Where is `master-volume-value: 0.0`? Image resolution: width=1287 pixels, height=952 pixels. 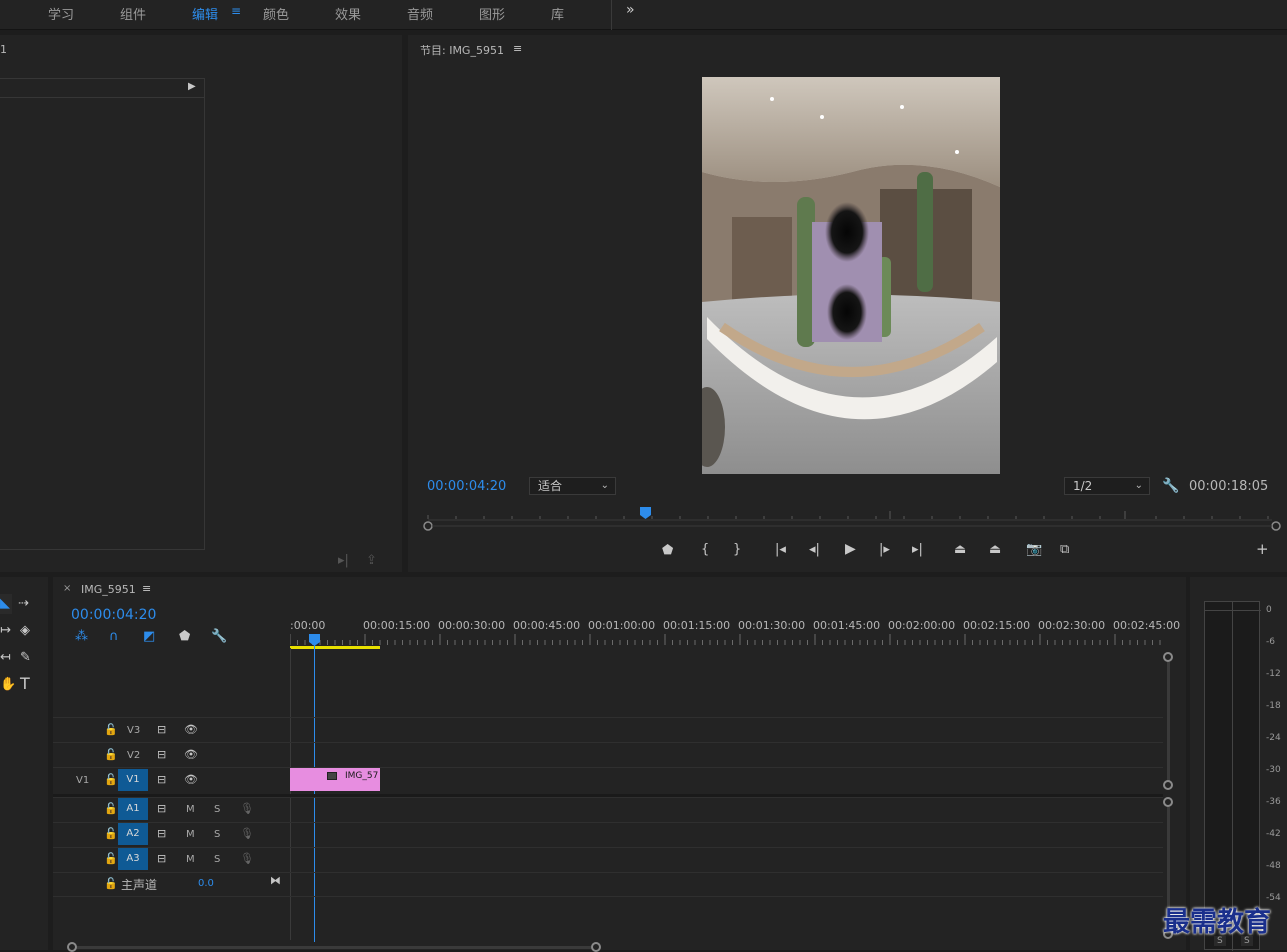 master-volume-value: 0.0 is located at coordinates (206, 883).